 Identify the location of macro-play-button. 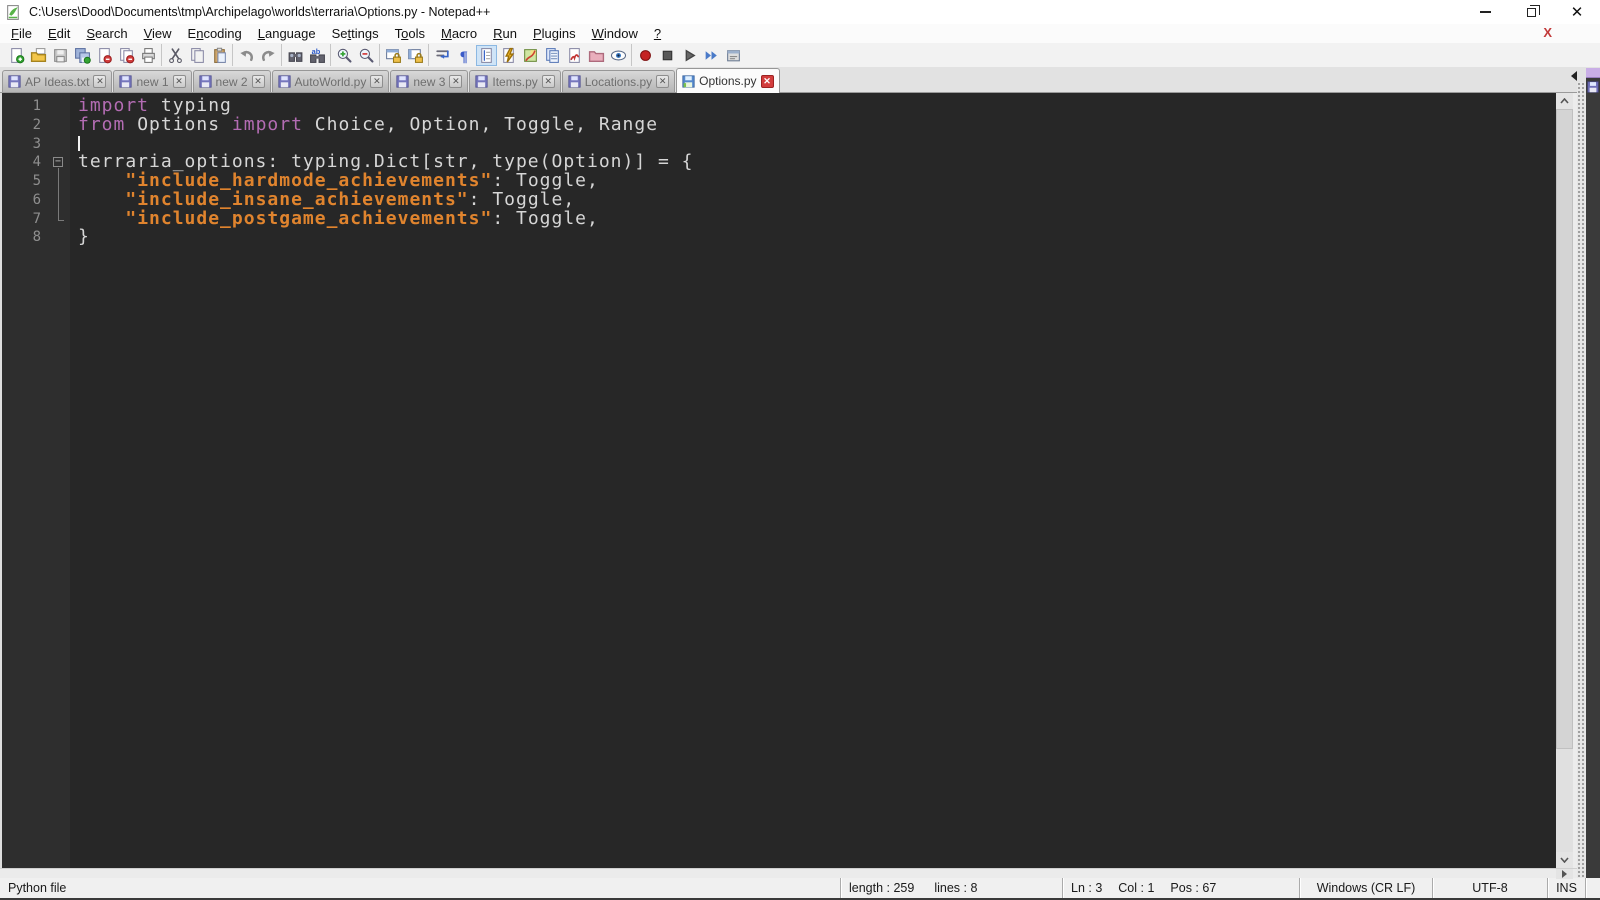
(689, 55).